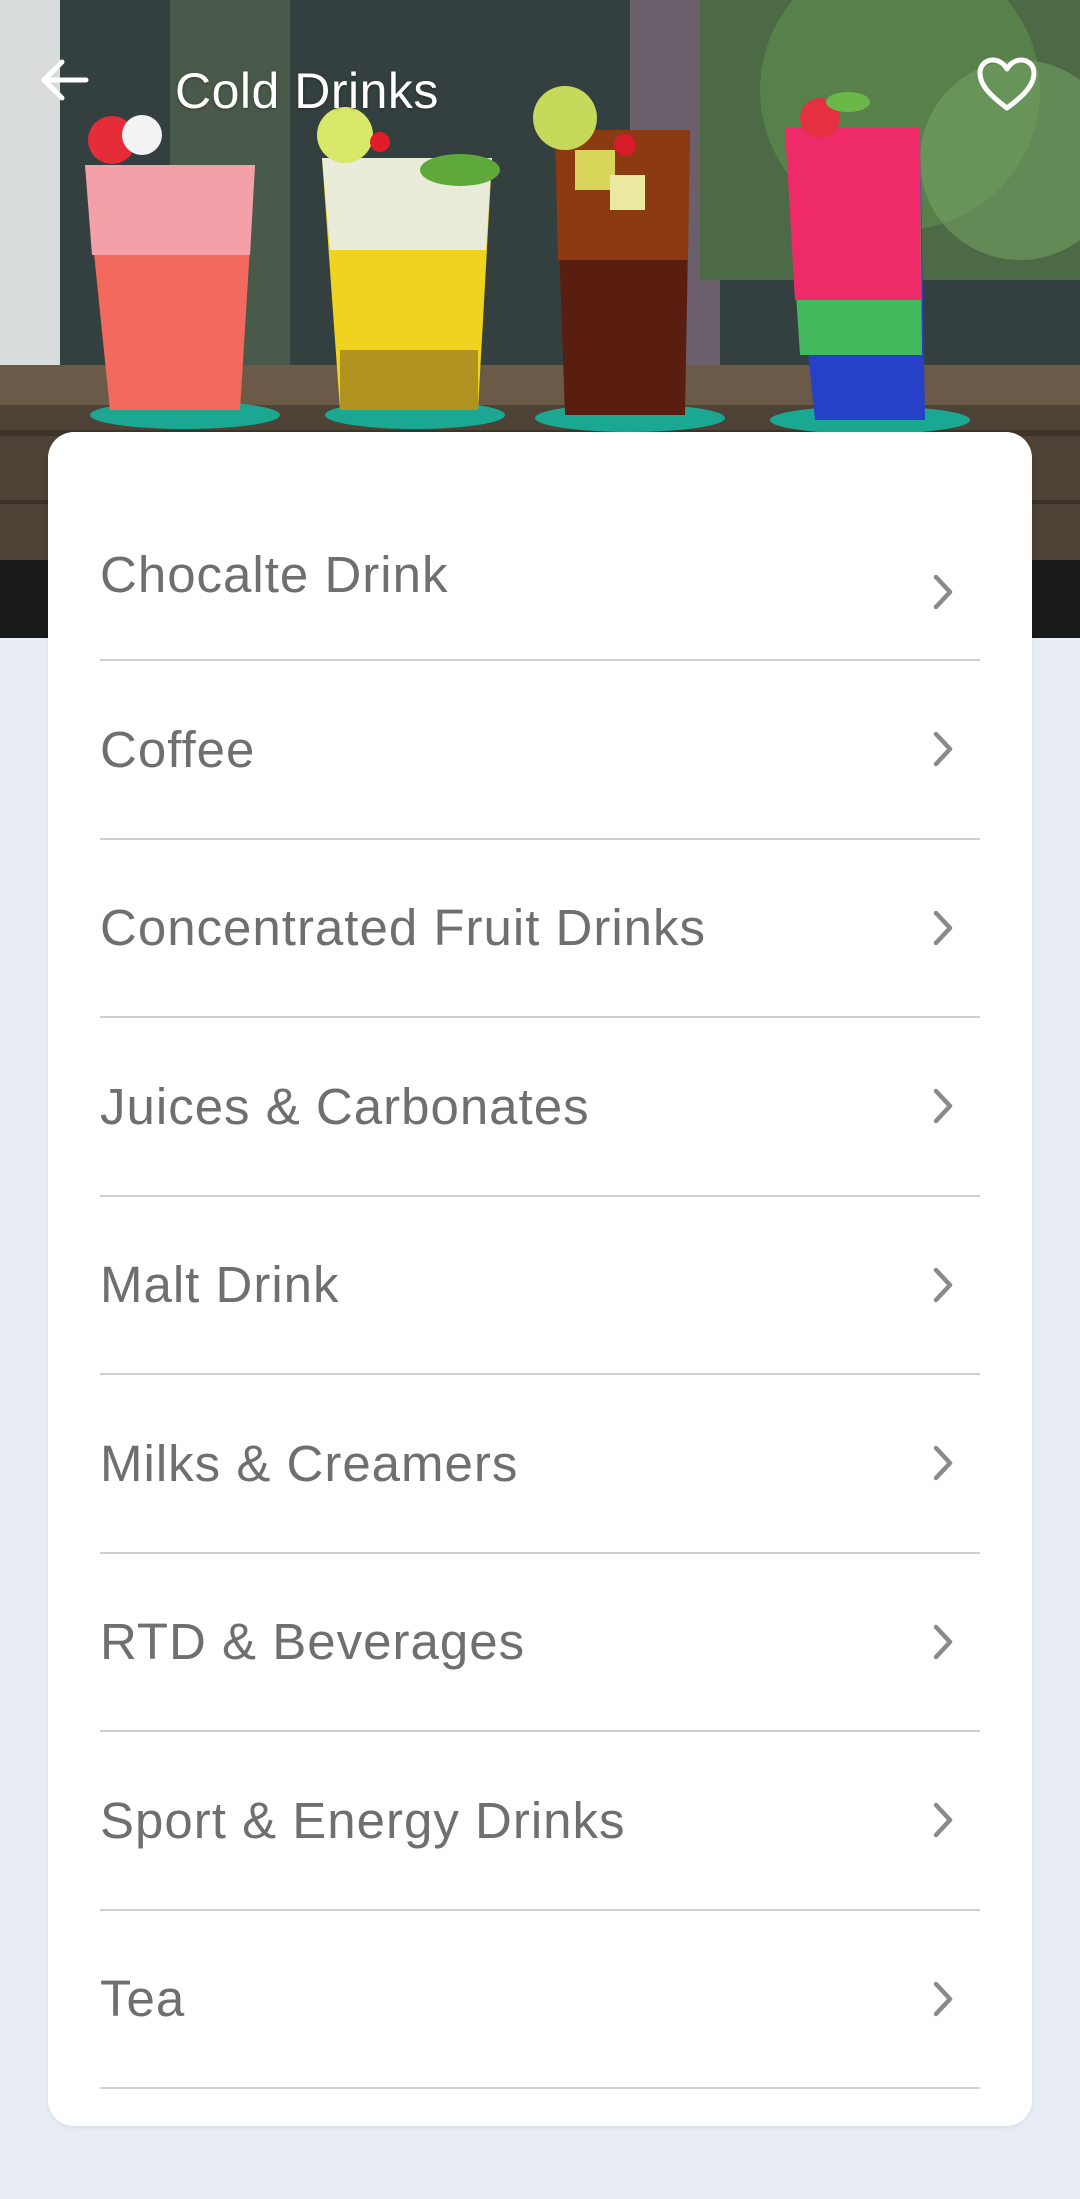 This screenshot has height=2199, width=1080. I want to click on category-label: Malt Drink, so click(220, 1285).